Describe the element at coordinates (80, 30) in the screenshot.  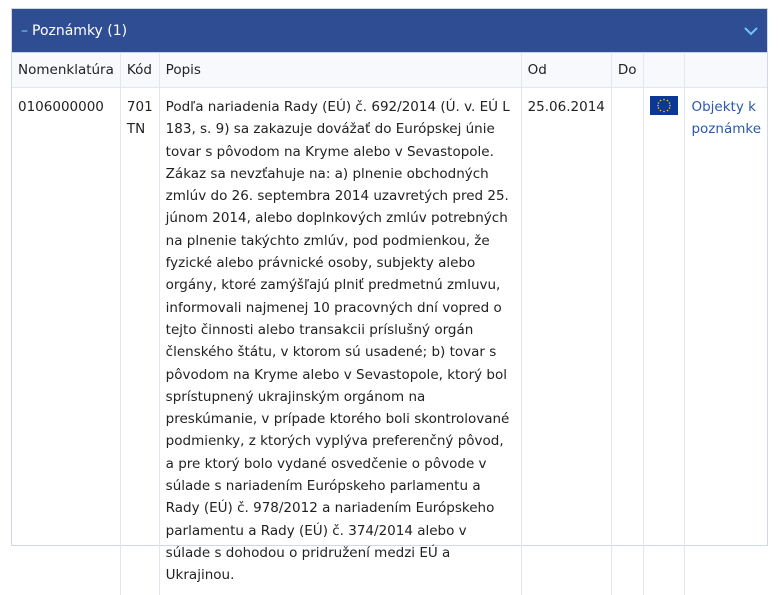
I see `panel-title: Poznámky (1)` at that location.